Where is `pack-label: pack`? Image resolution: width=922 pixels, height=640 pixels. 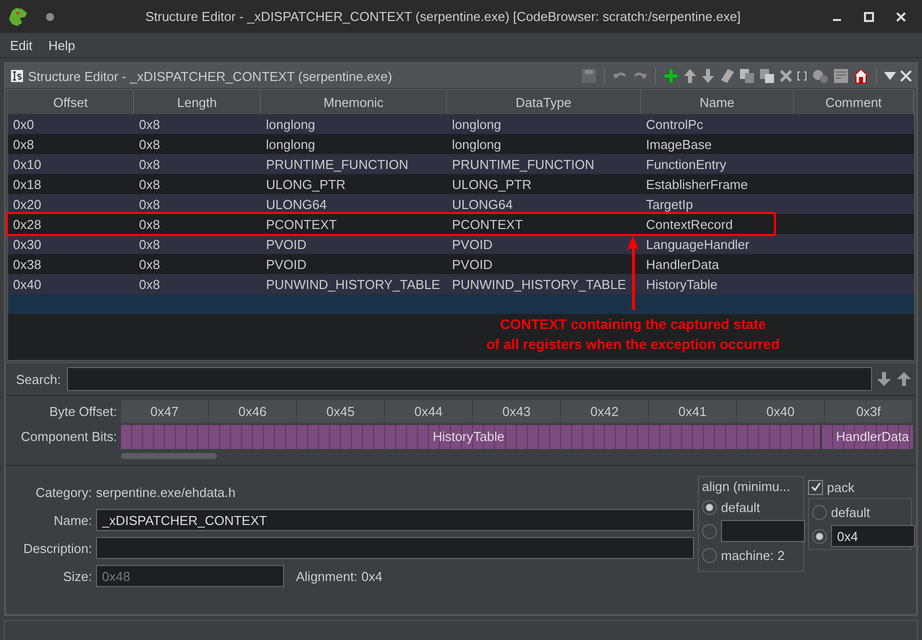
pack-label: pack is located at coordinates (840, 487).